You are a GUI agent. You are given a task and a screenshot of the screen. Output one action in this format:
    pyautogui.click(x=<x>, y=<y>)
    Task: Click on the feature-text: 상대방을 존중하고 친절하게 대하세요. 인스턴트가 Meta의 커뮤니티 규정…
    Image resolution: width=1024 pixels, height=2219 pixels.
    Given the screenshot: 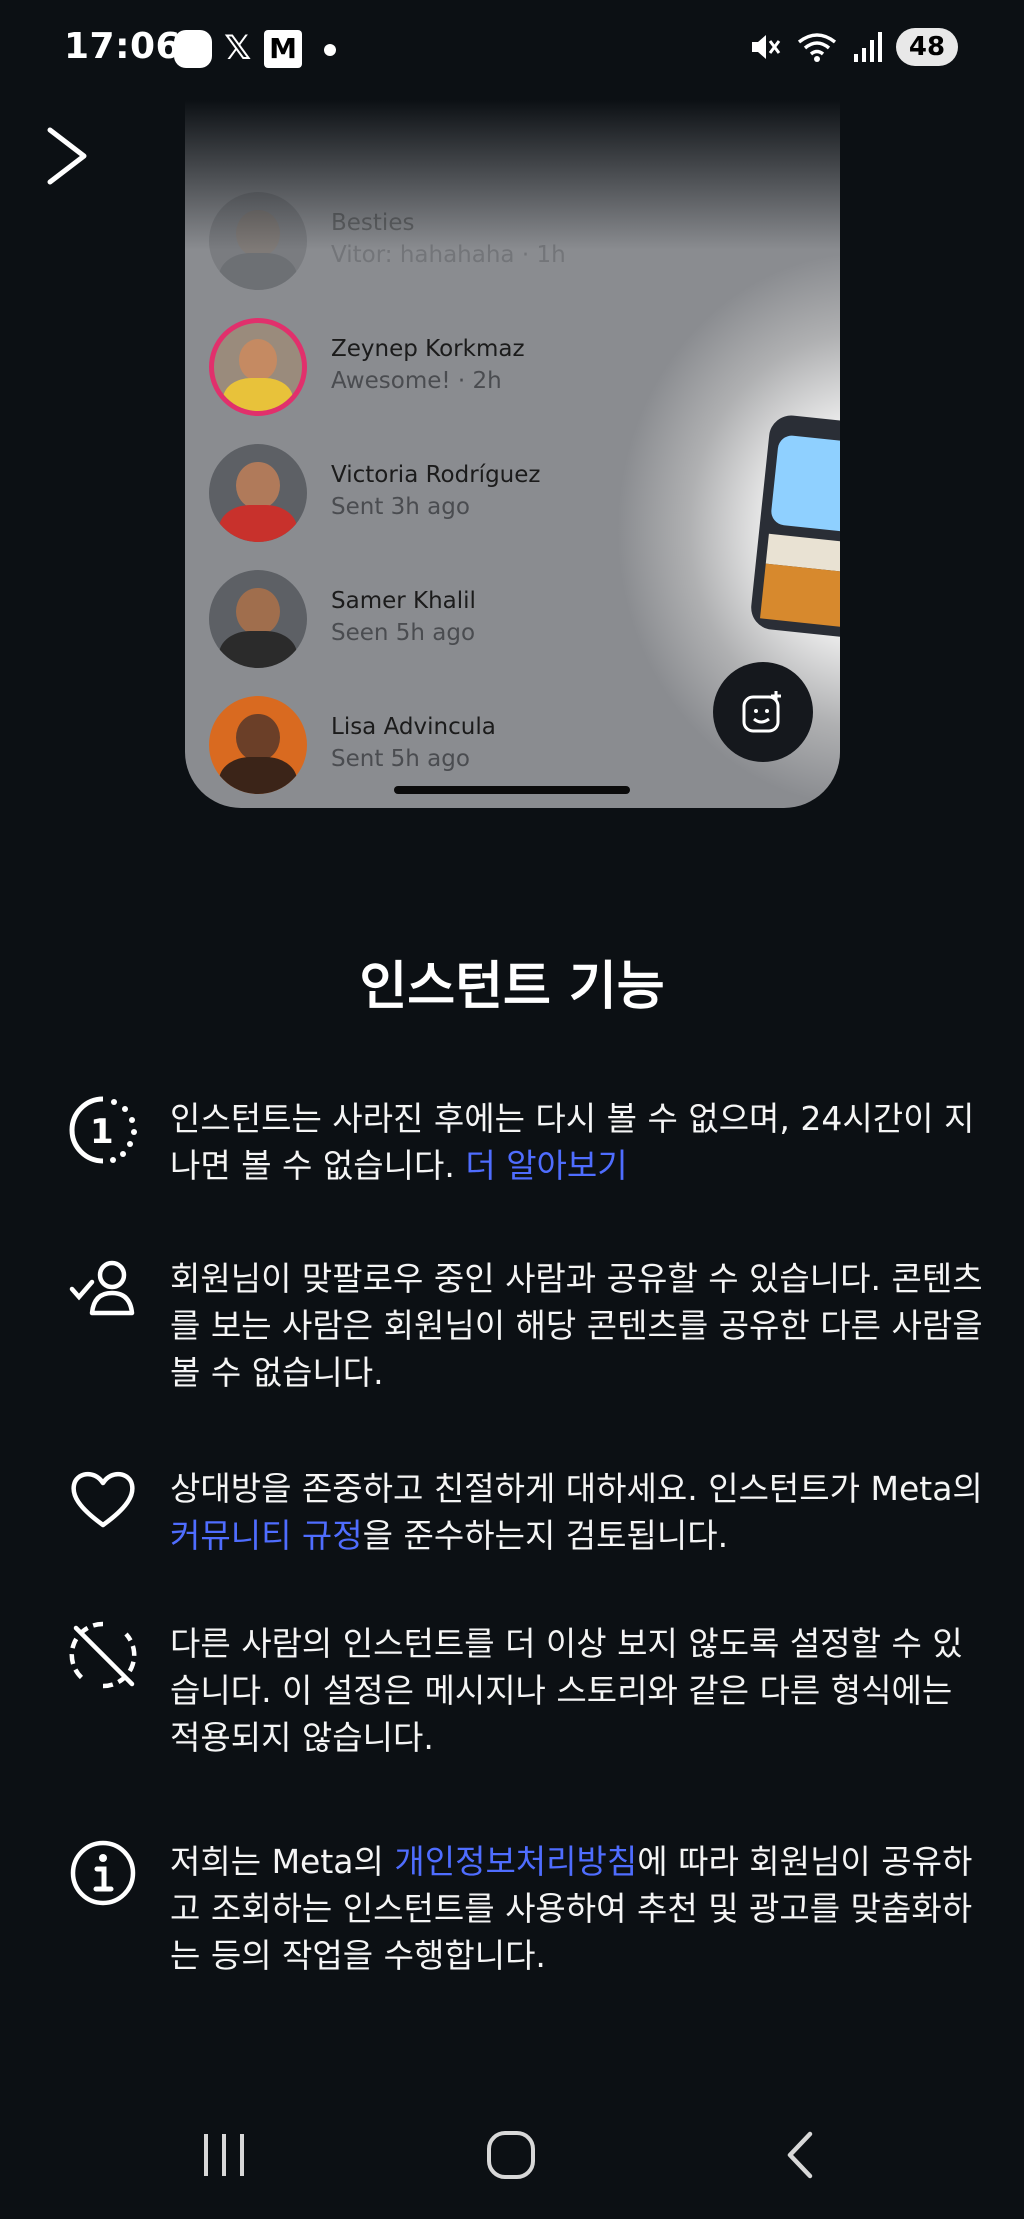 What is the action you would take?
    pyautogui.click(x=576, y=1512)
    